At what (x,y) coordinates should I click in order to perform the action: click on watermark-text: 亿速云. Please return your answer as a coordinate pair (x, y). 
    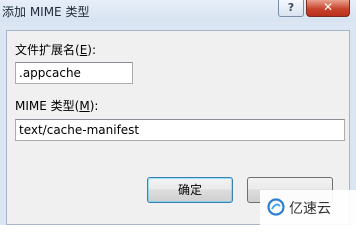
    Looking at the image, I should click on (310, 209).